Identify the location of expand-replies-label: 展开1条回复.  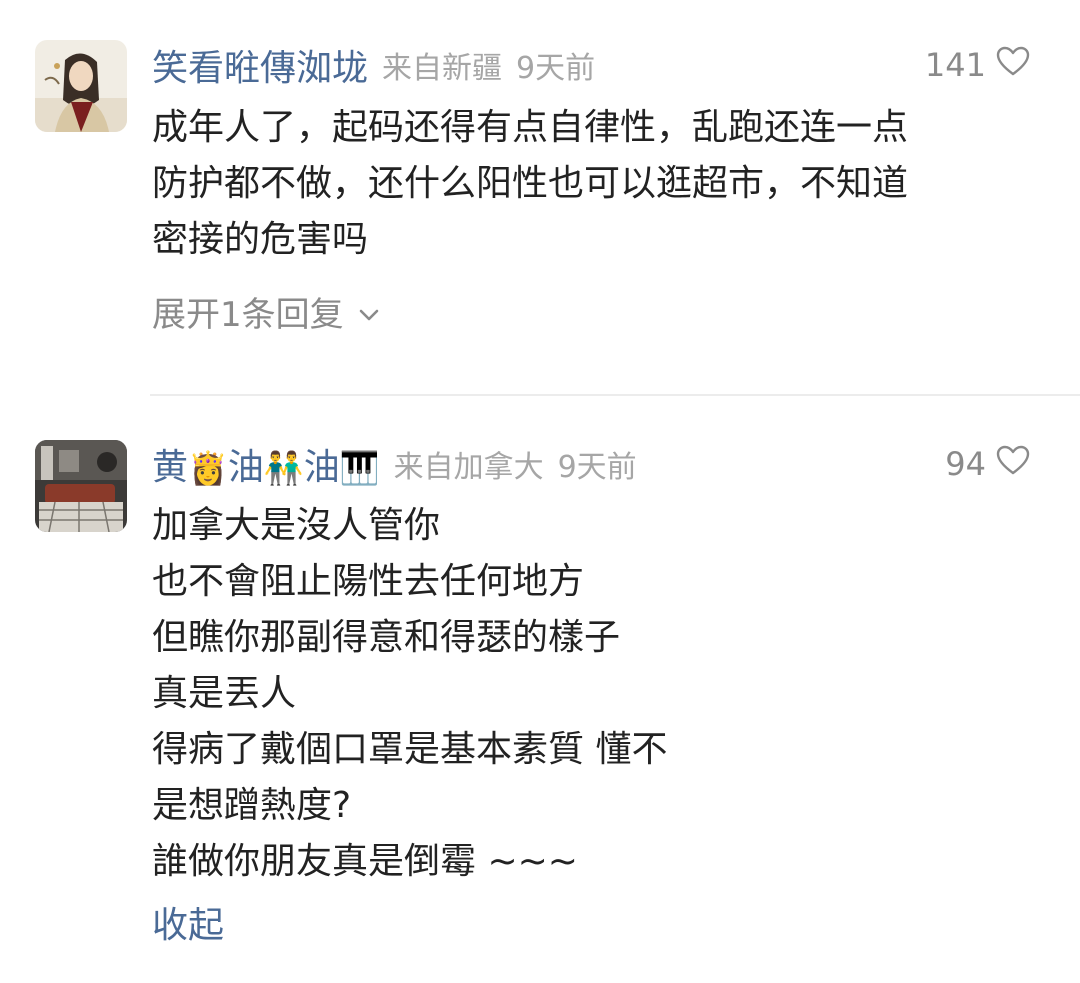
(248, 314).